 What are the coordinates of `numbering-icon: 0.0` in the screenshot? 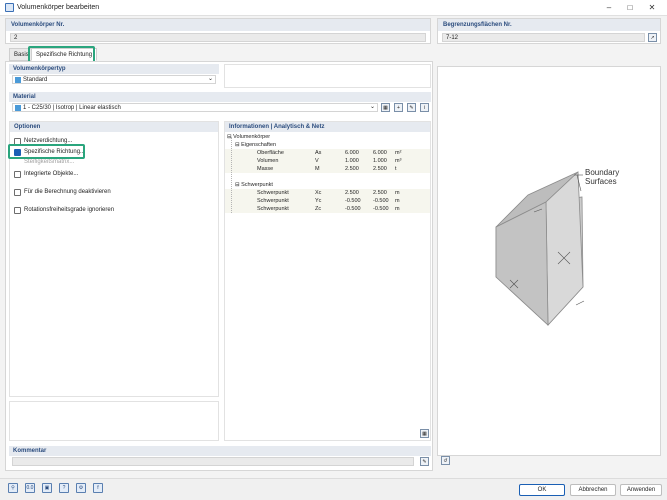 It's located at (30, 488).